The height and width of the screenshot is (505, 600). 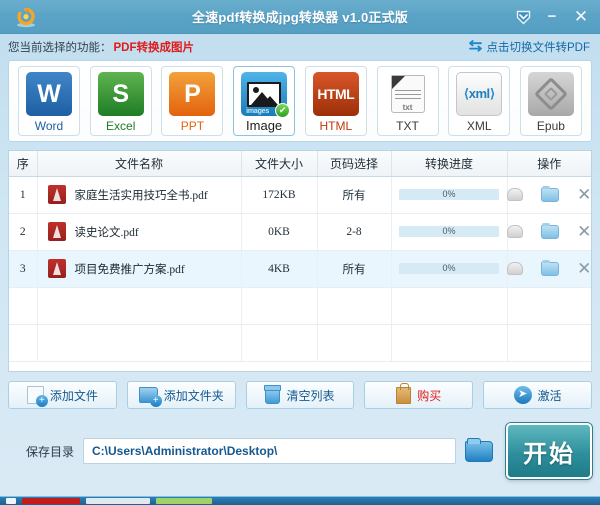 What do you see at coordinates (279, 269) in the screenshot?
I see `row-filesize: 4KB` at bounding box center [279, 269].